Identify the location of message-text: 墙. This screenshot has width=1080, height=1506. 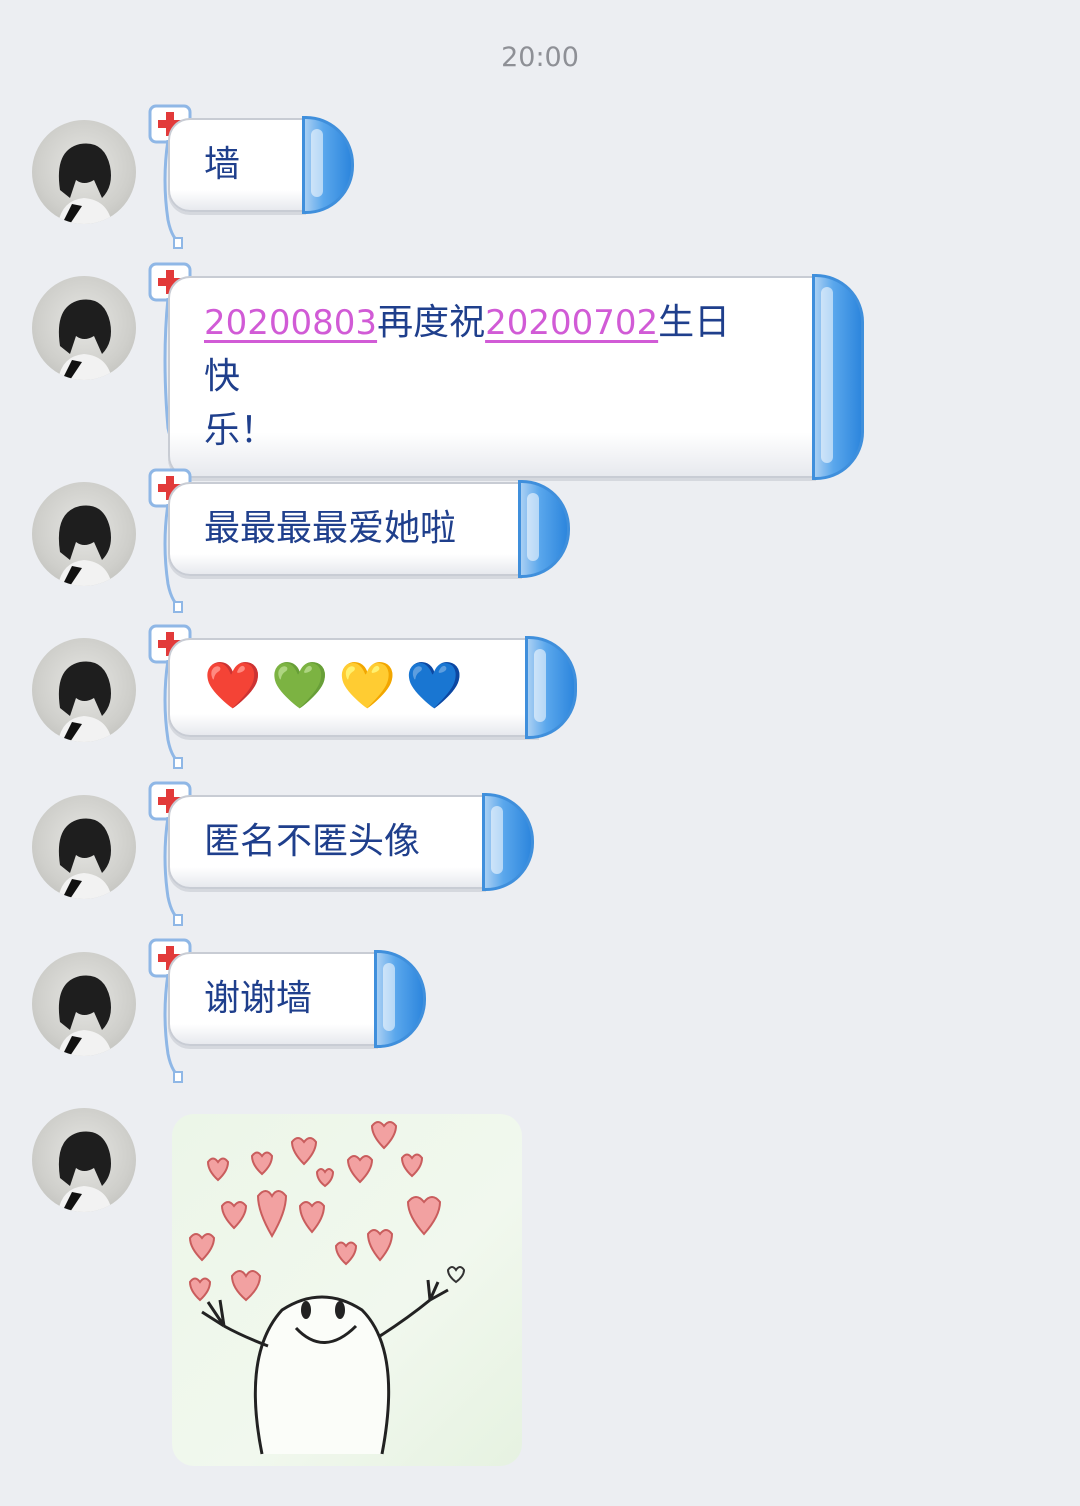
(222, 164).